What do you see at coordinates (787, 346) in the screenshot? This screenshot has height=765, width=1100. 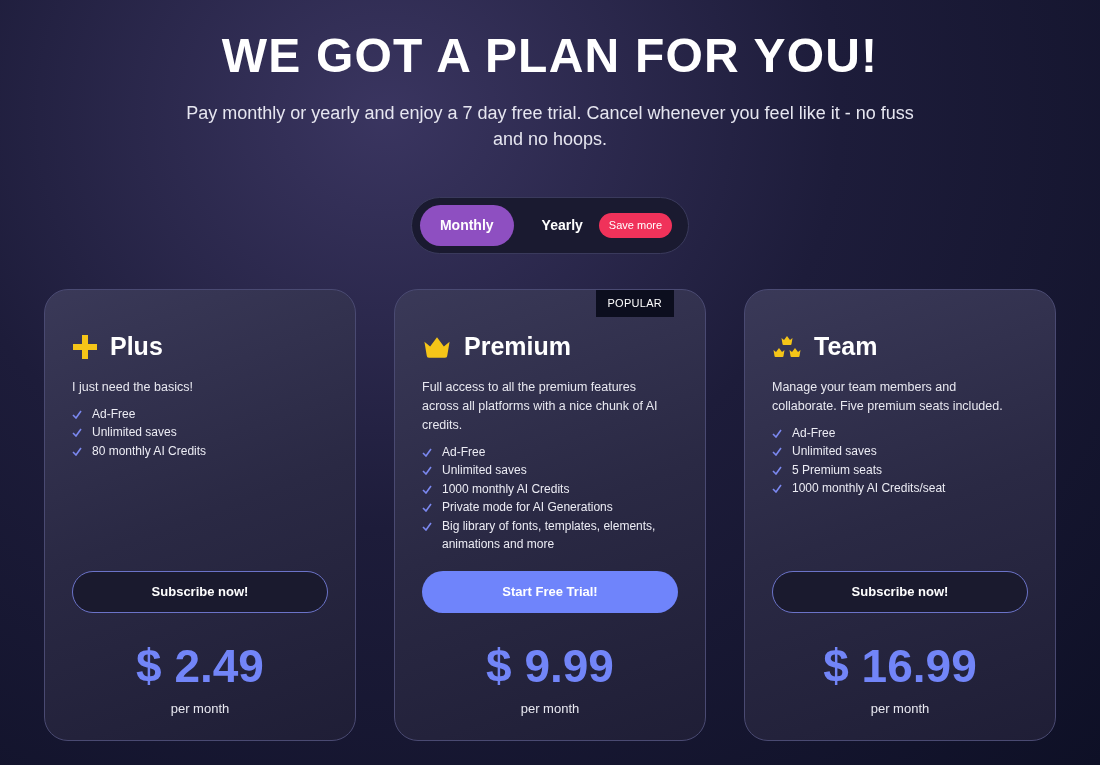 I see `crowns-icon` at bounding box center [787, 346].